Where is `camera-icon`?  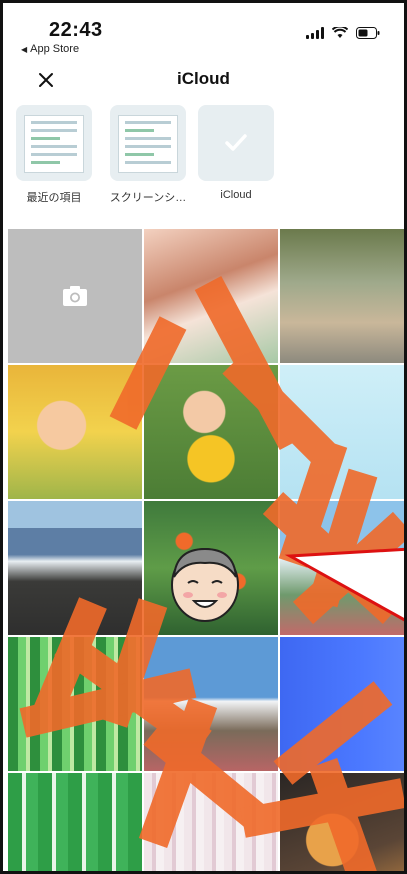
camera-icon is located at coordinates (75, 296).